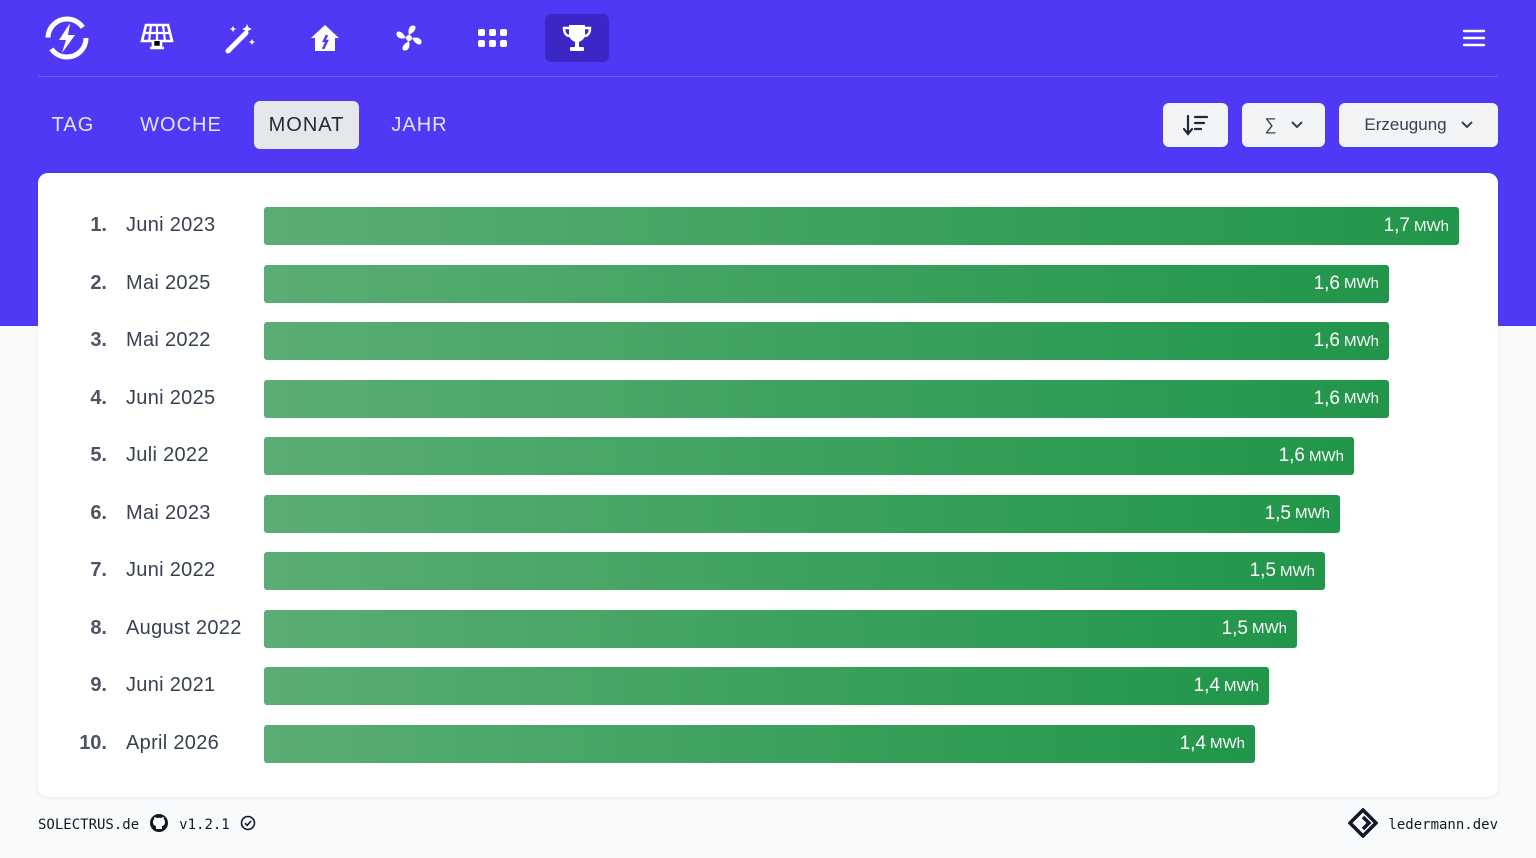 The width and height of the screenshot is (1536, 858). I want to click on rank-number: 9., so click(98, 685).